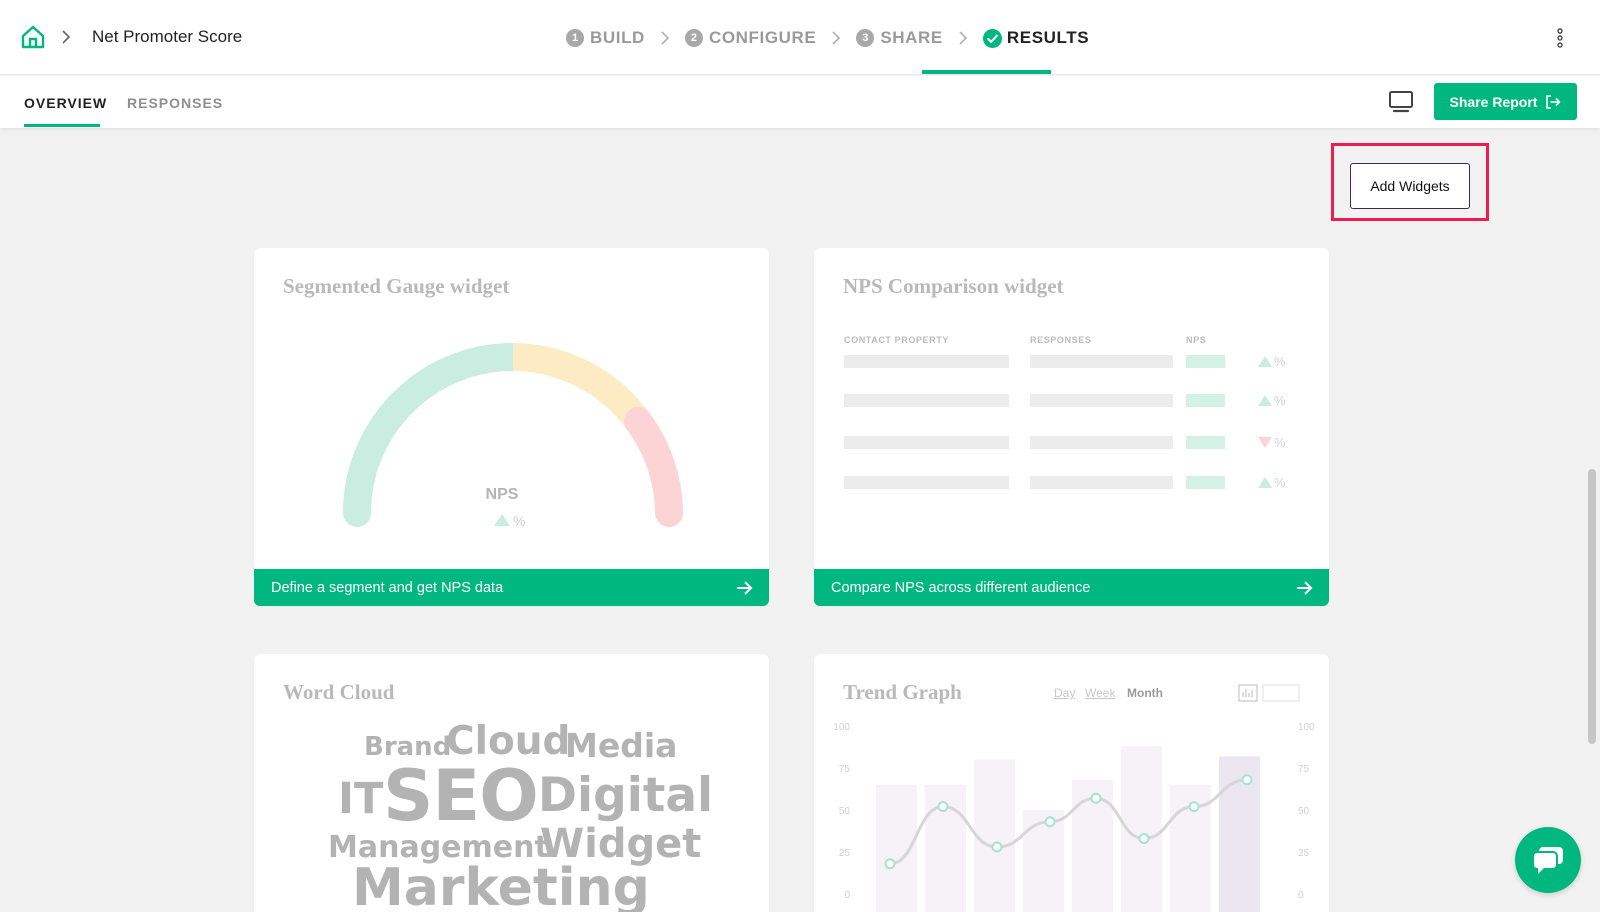 This screenshot has height=912, width=1600. I want to click on chart-type-toggle, so click(1270, 693).